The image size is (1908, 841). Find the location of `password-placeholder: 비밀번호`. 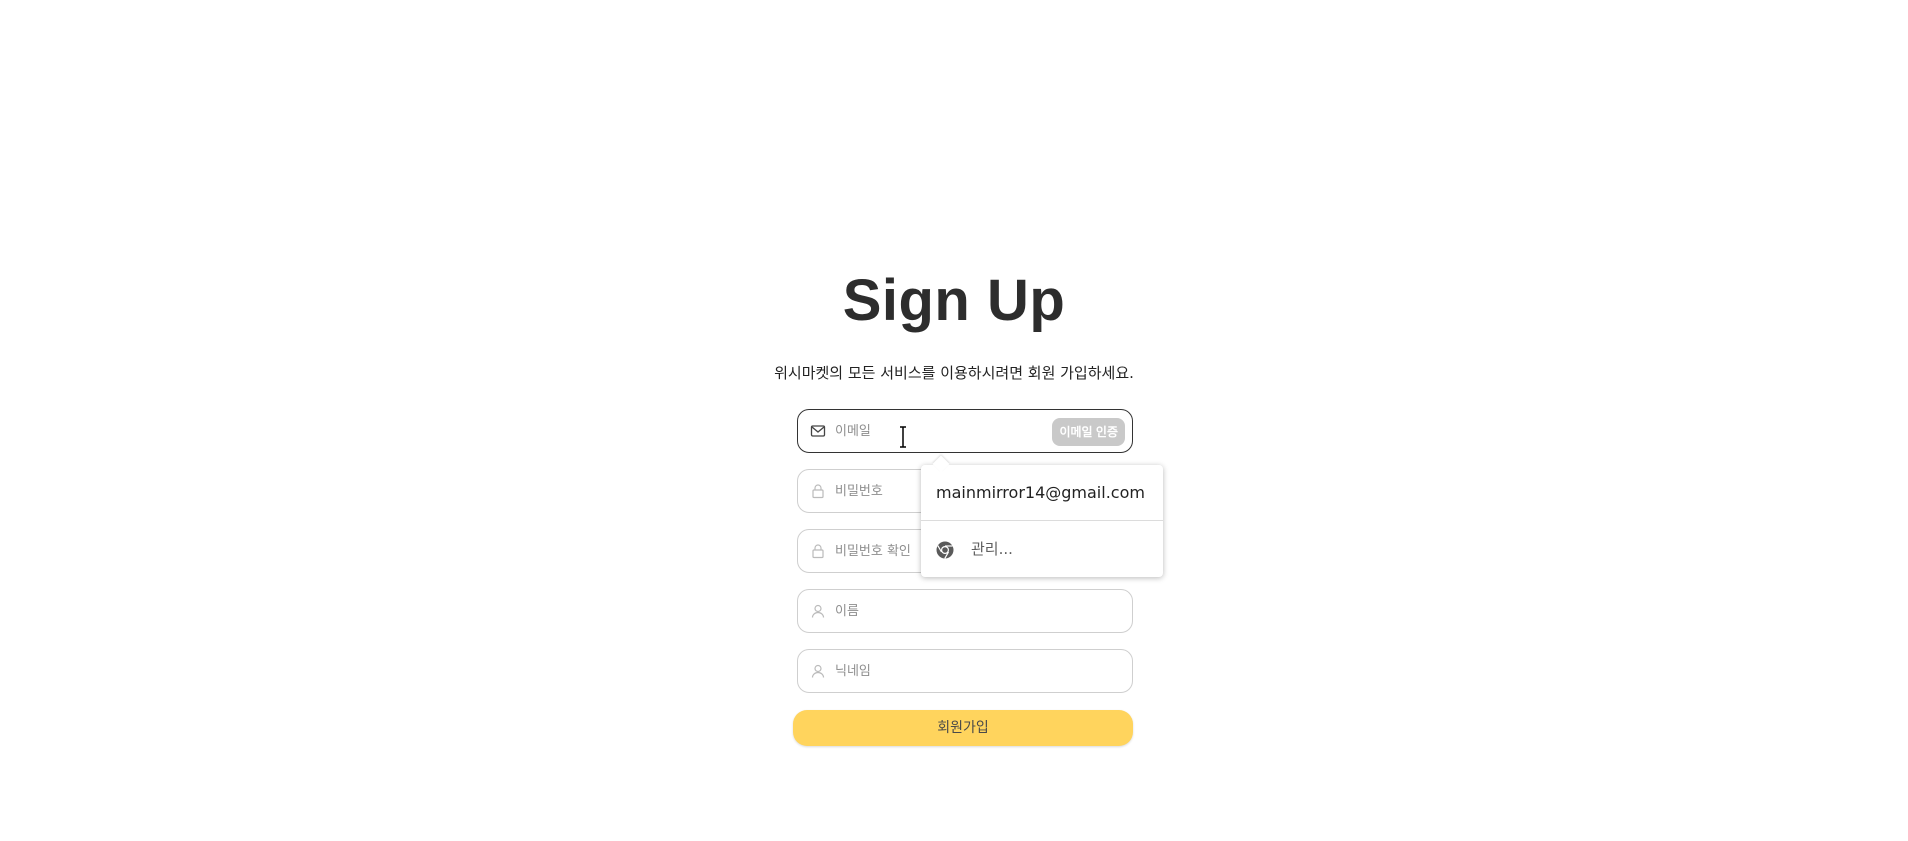

password-placeholder: 비밀번호 is located at coordinates (859, 491).